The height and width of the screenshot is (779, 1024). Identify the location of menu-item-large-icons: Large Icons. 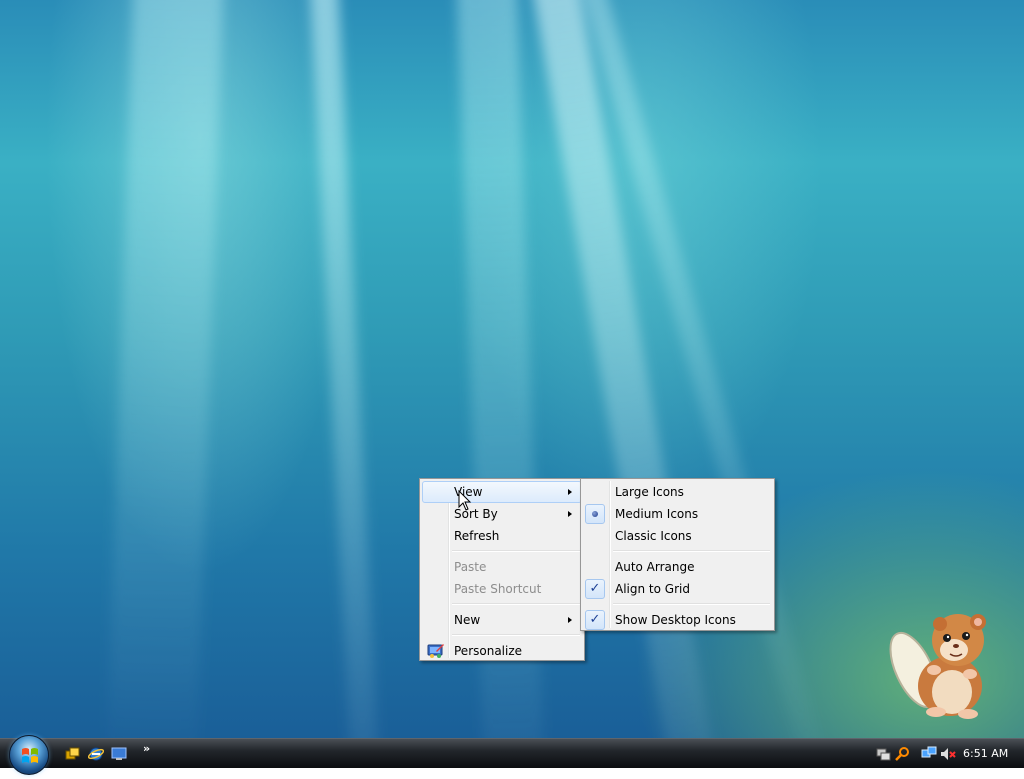
(677, 492).